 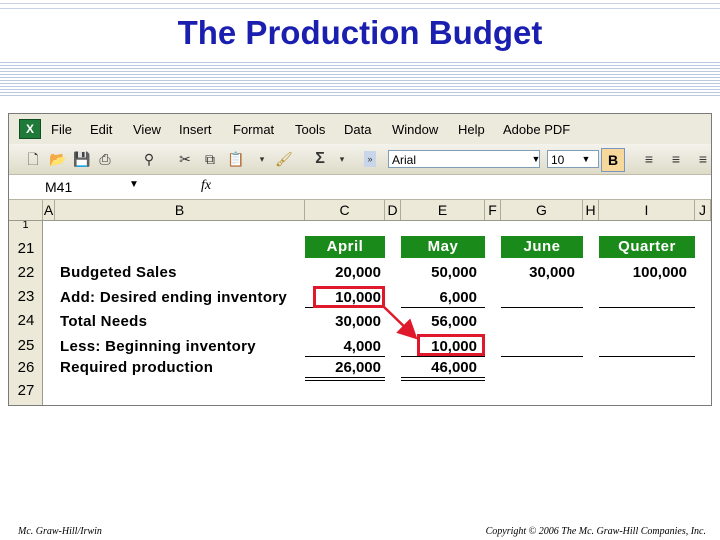 What do you see at coordinates (360, 80) in the screenshot?
I see `decorative-band` at bounding box center [360, 80].